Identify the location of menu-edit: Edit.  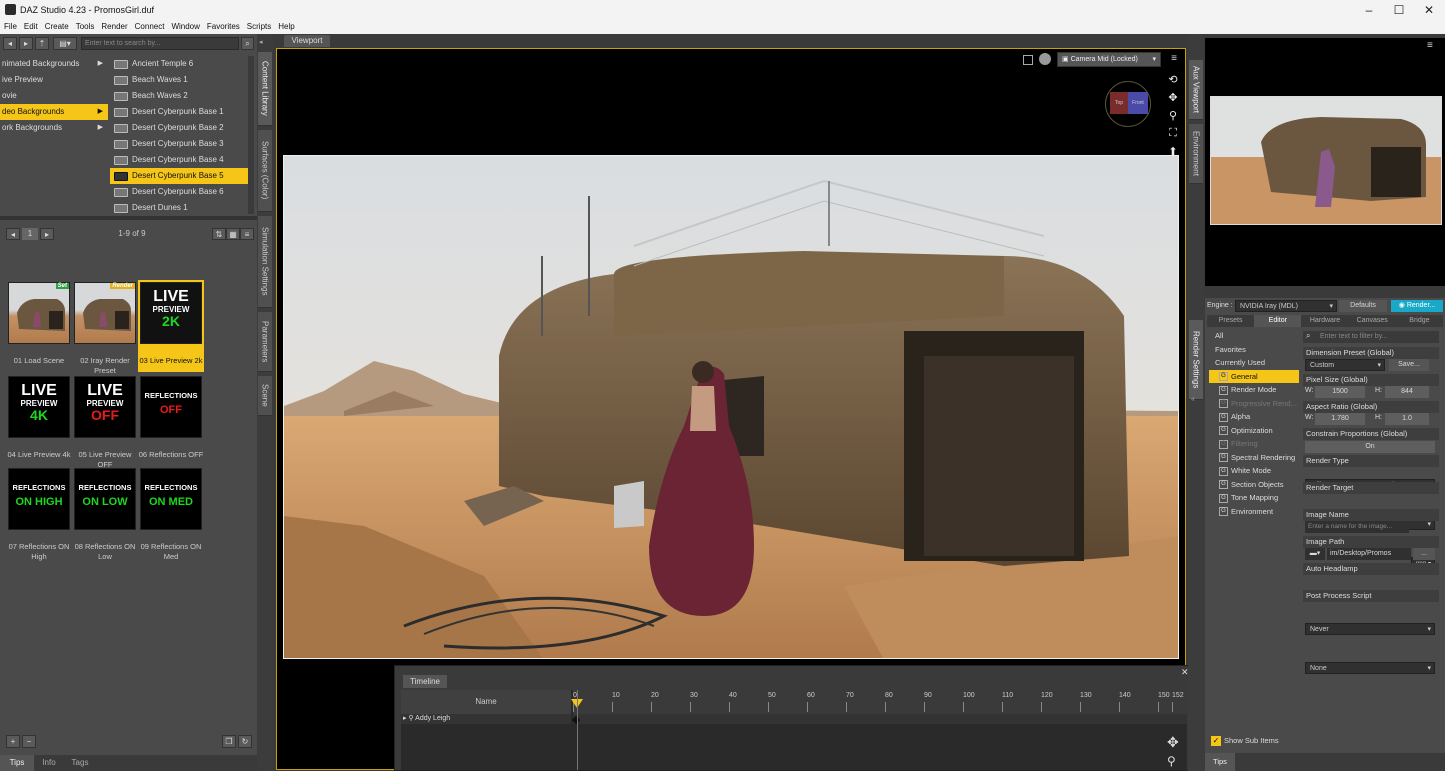
(31, 27).